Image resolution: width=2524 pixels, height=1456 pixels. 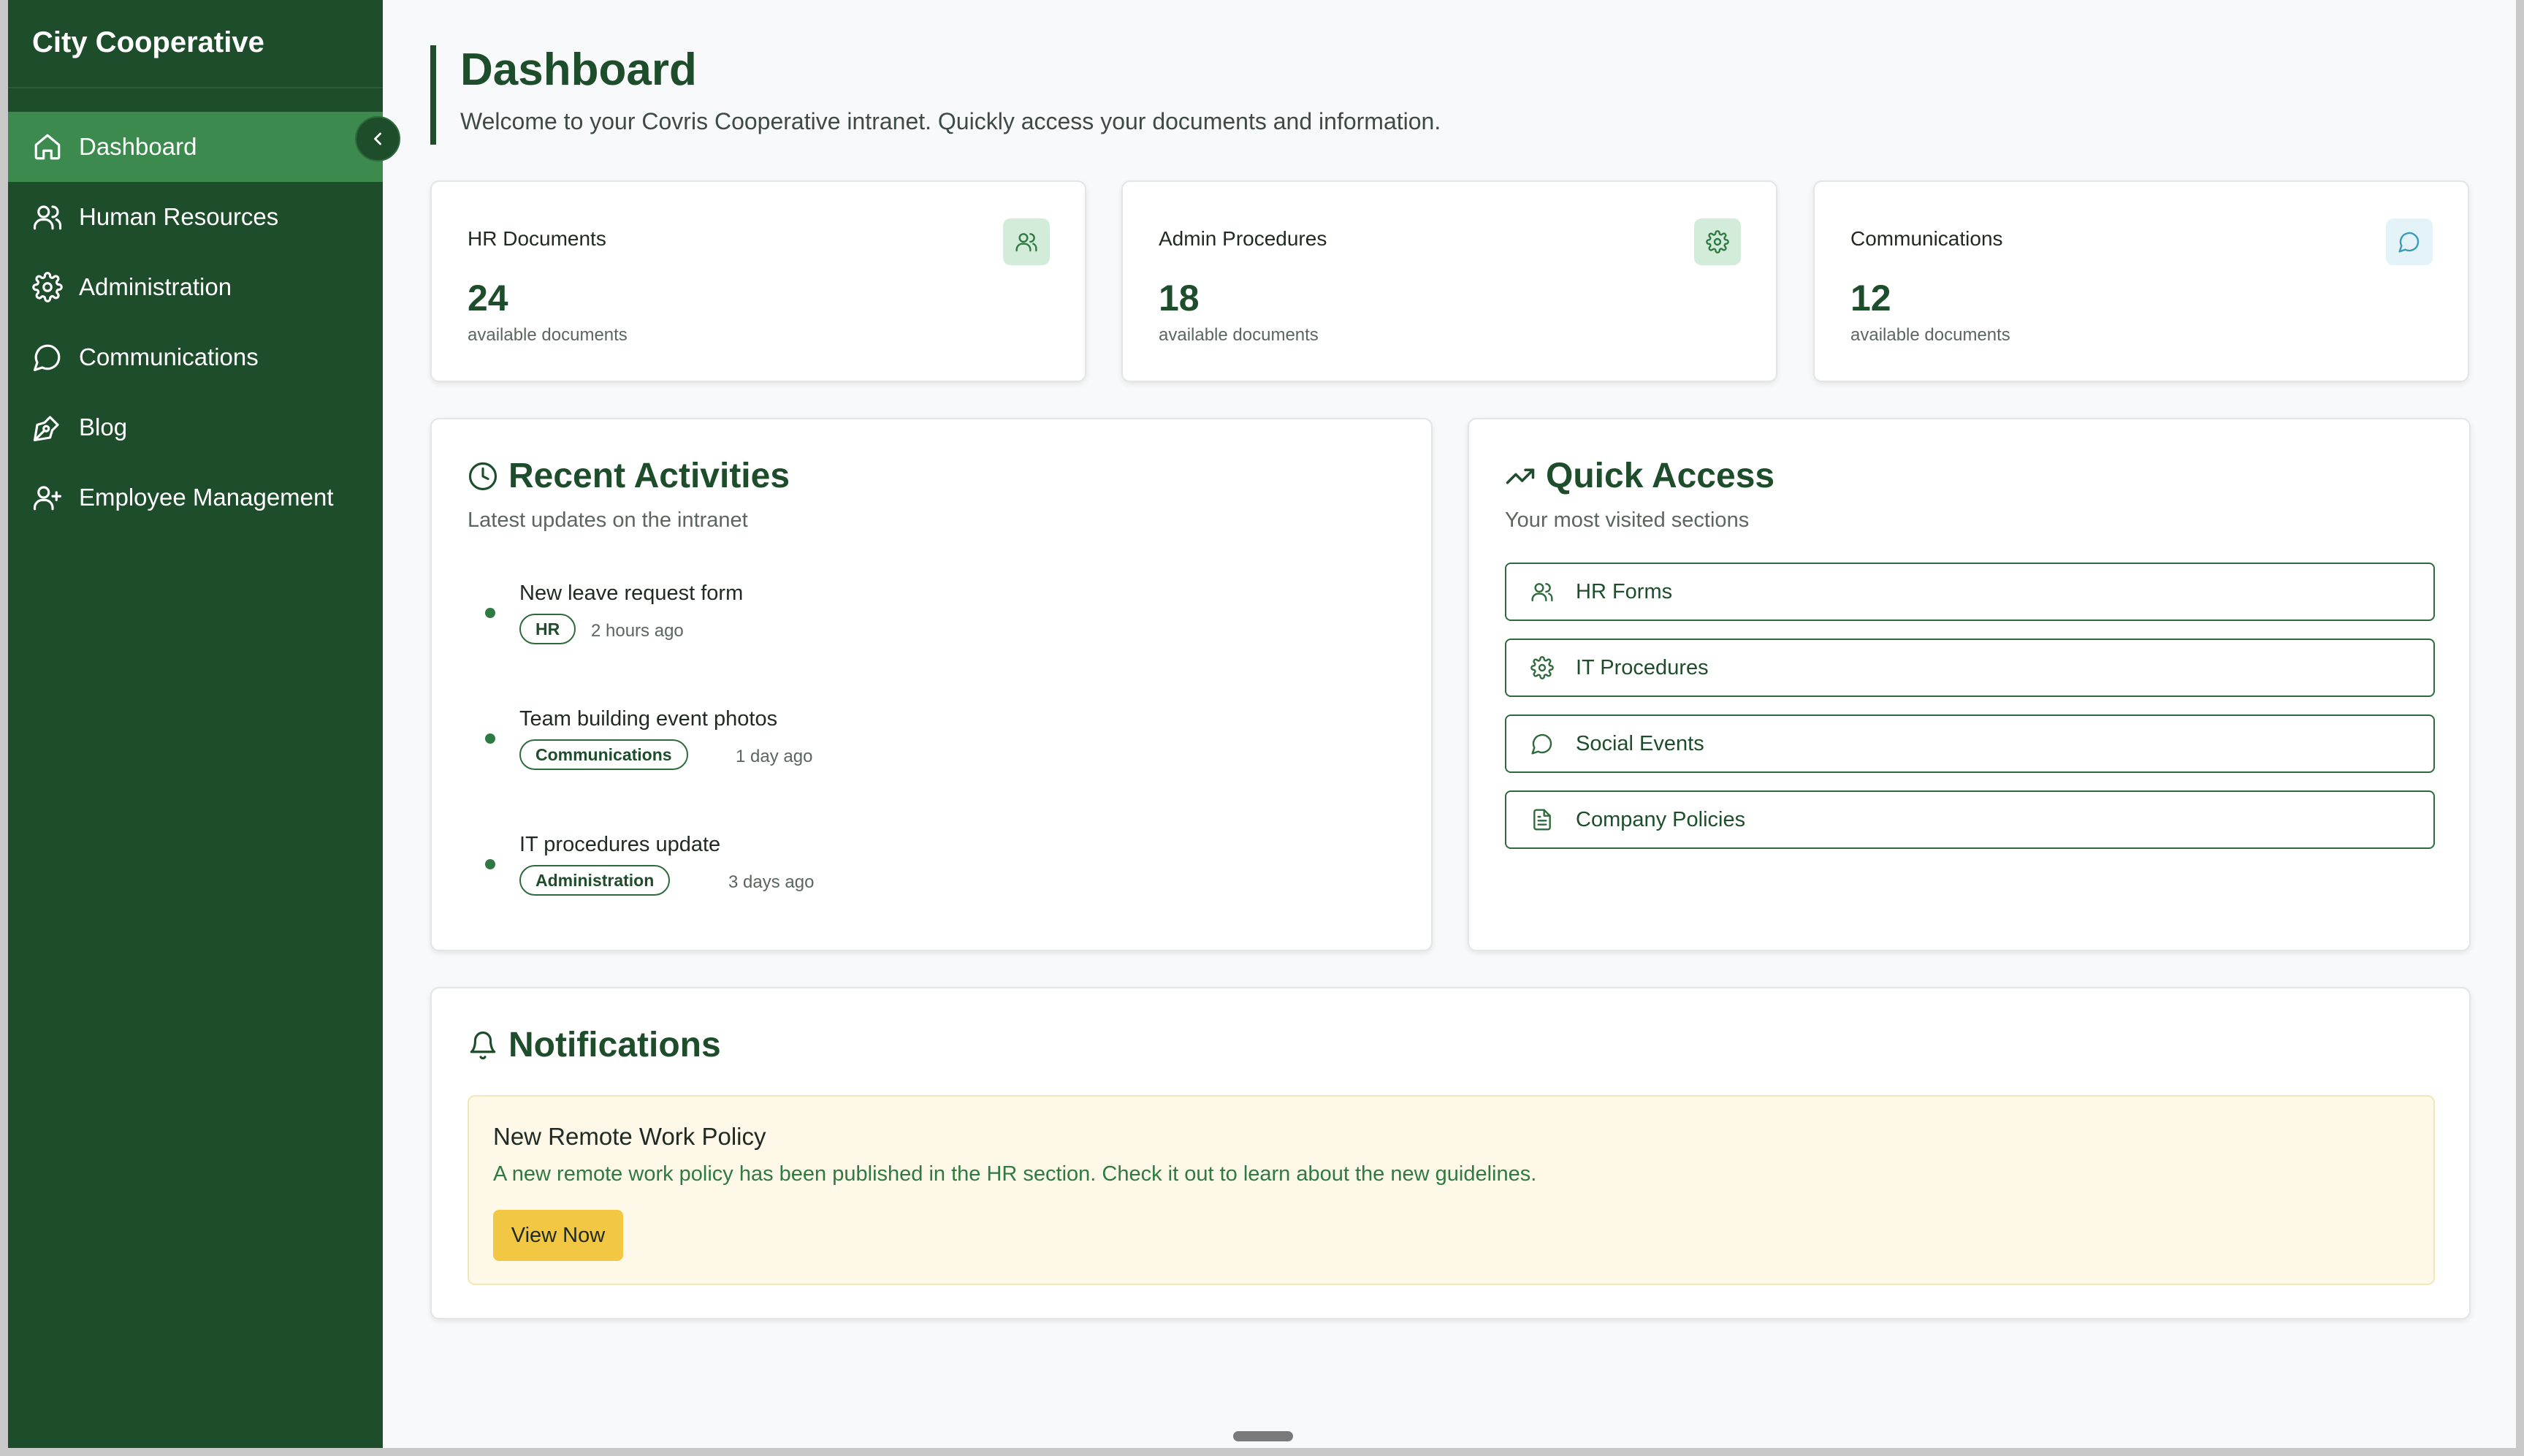 I want to click on stat-card-communications: Communications 12 available documents, so click(x=2141, y=281).